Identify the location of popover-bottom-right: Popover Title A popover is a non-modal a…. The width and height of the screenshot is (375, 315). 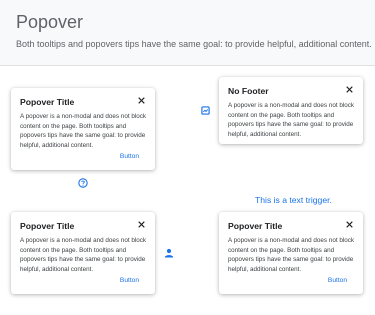
(291, 253).